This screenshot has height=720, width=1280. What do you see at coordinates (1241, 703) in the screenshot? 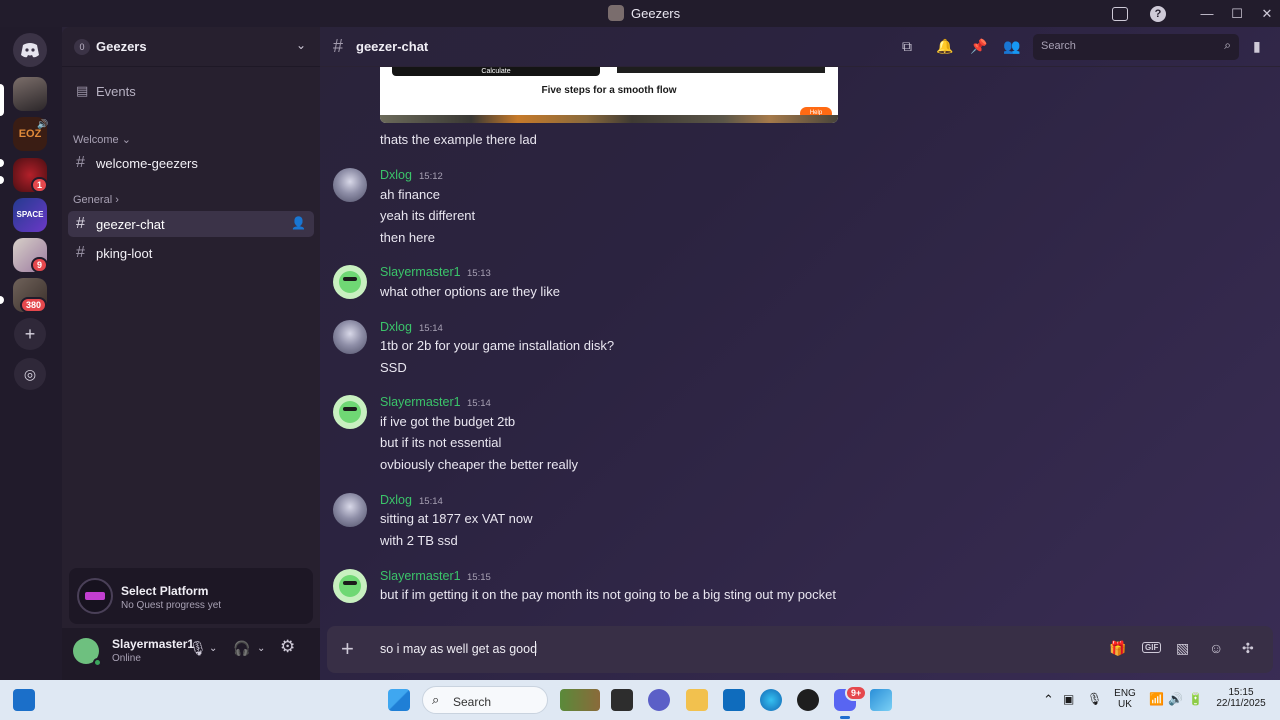
I see `clock-date: 22/11/2025` at bounding box center [1241, 703].